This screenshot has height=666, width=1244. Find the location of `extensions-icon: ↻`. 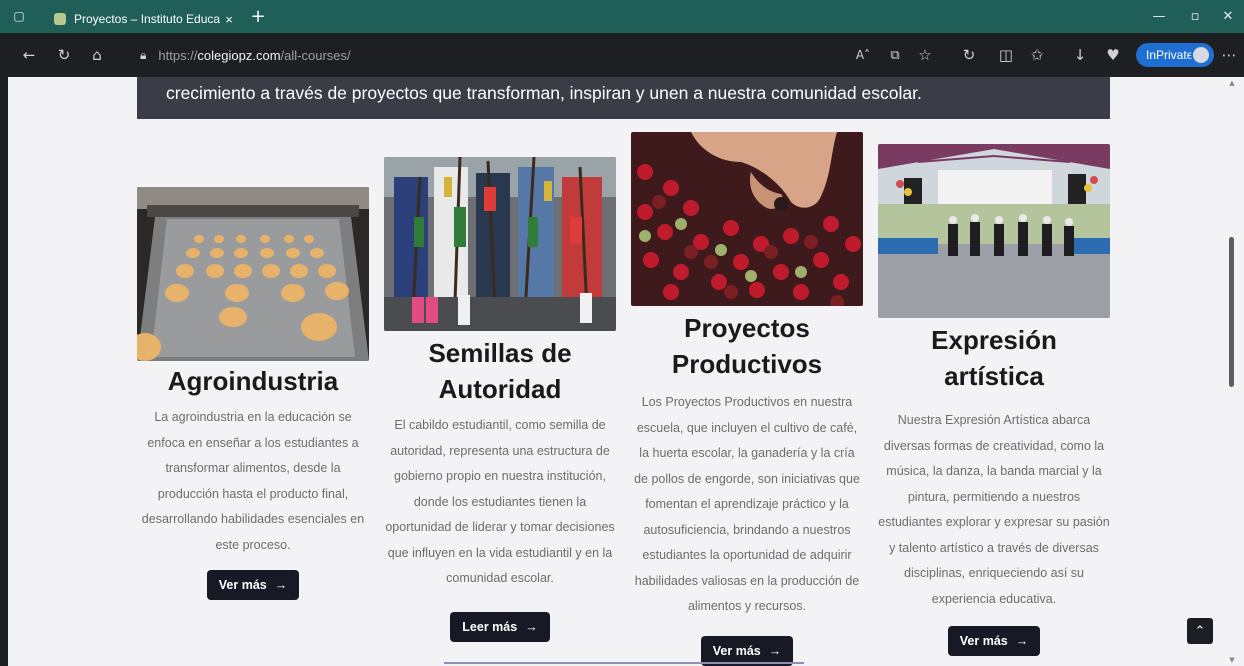

extensions-icon: ↻ is located at coordinates (969, 55).